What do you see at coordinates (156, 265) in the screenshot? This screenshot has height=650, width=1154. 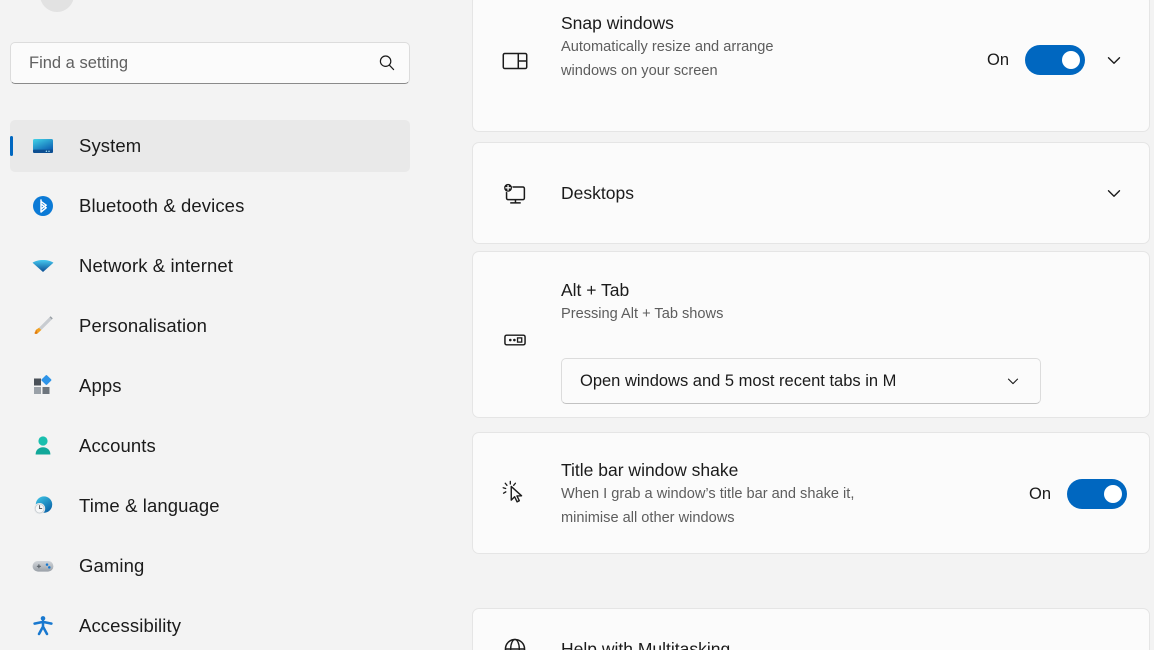 I see `sidebar-item-label: Network & internet` at bounding box center [156, 265].